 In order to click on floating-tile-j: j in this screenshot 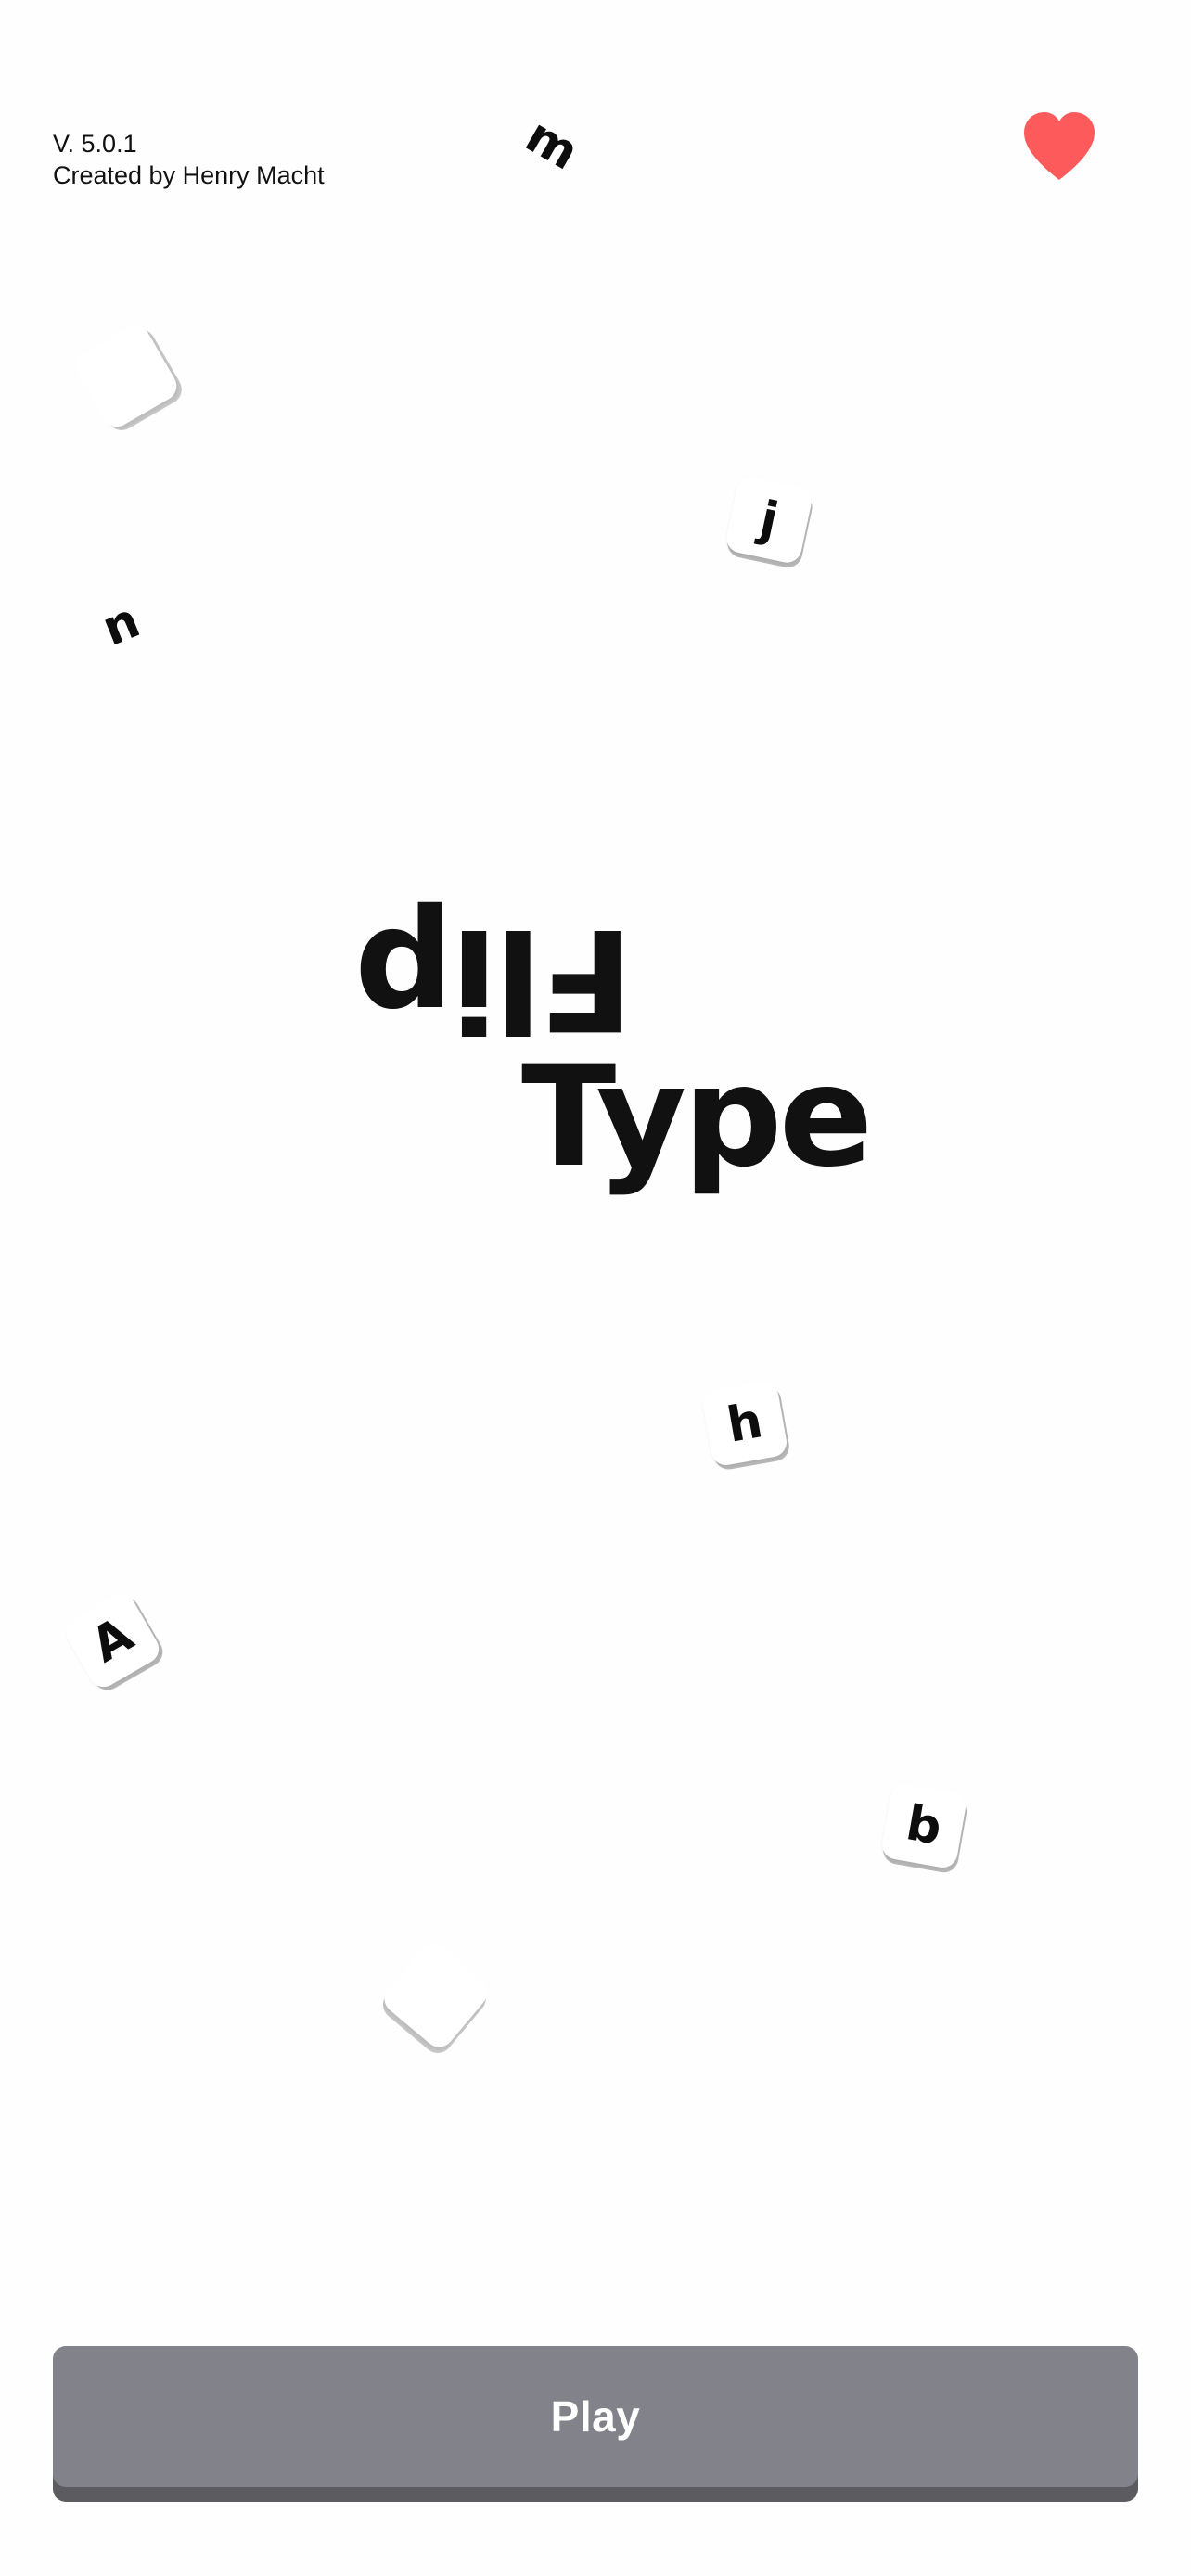, I will do `click(769, 521)`.